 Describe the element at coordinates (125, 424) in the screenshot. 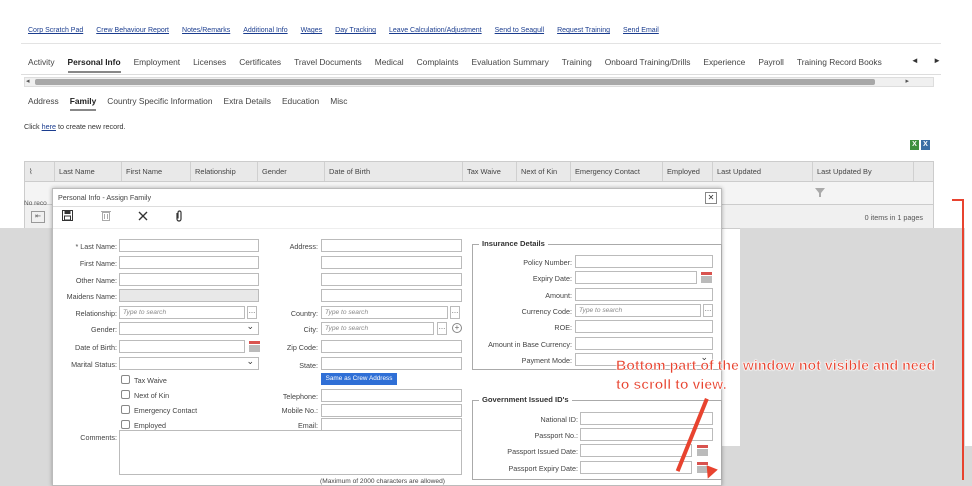

I see `checkbox-employed` at that location.